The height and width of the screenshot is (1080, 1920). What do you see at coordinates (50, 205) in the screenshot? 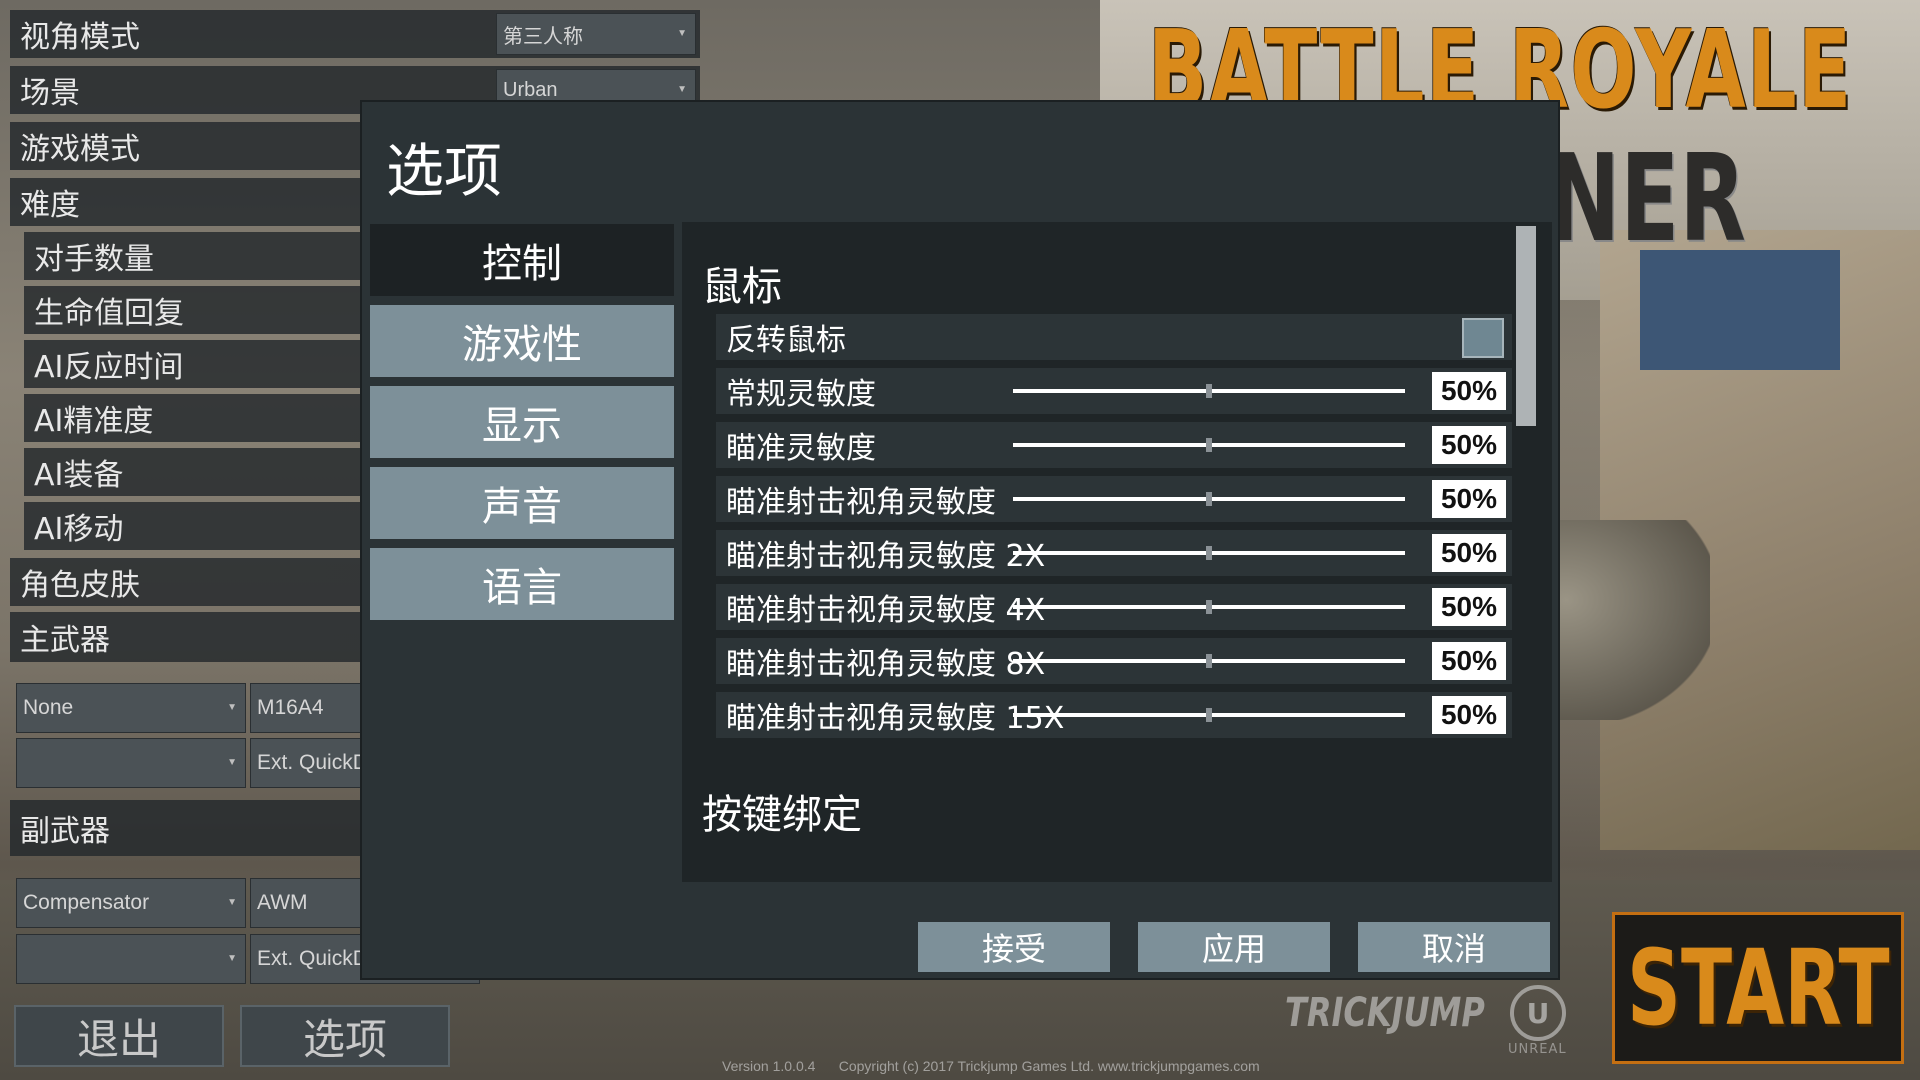
I see `difficulty-label: 难度` at bounding box center [50, 205].